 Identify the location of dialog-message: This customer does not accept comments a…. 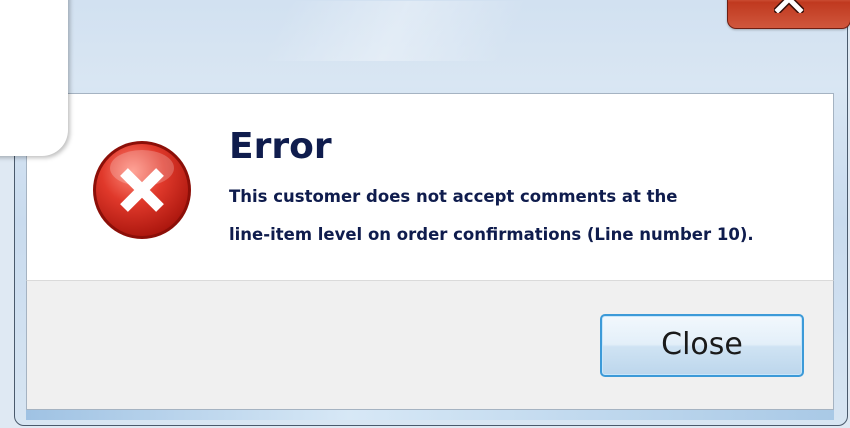
(529, 216).